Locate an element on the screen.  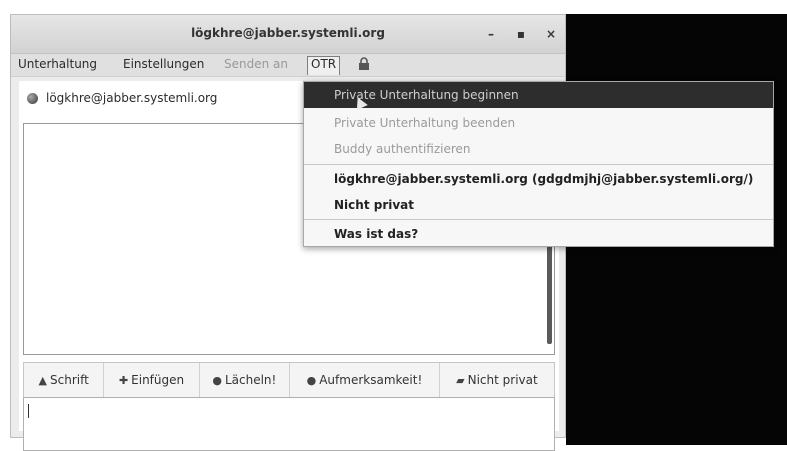
otr-menu-what-is-this: Was ist das? is located at coordinates (538, 234).